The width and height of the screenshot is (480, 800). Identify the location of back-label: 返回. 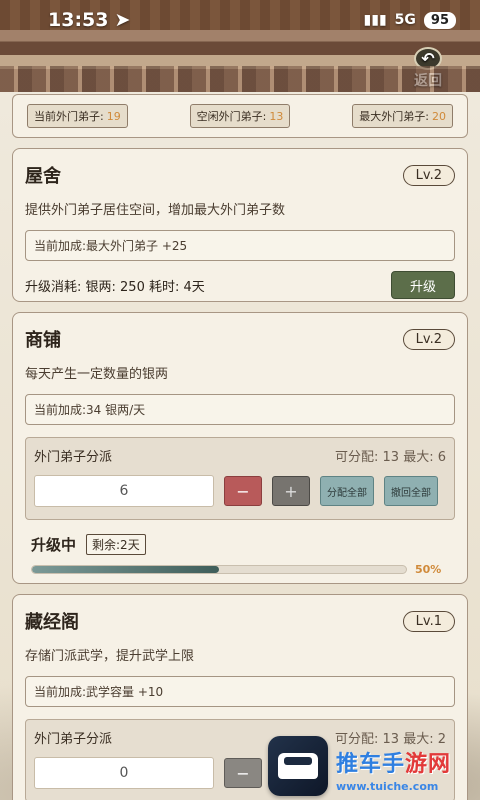
(428, 80).